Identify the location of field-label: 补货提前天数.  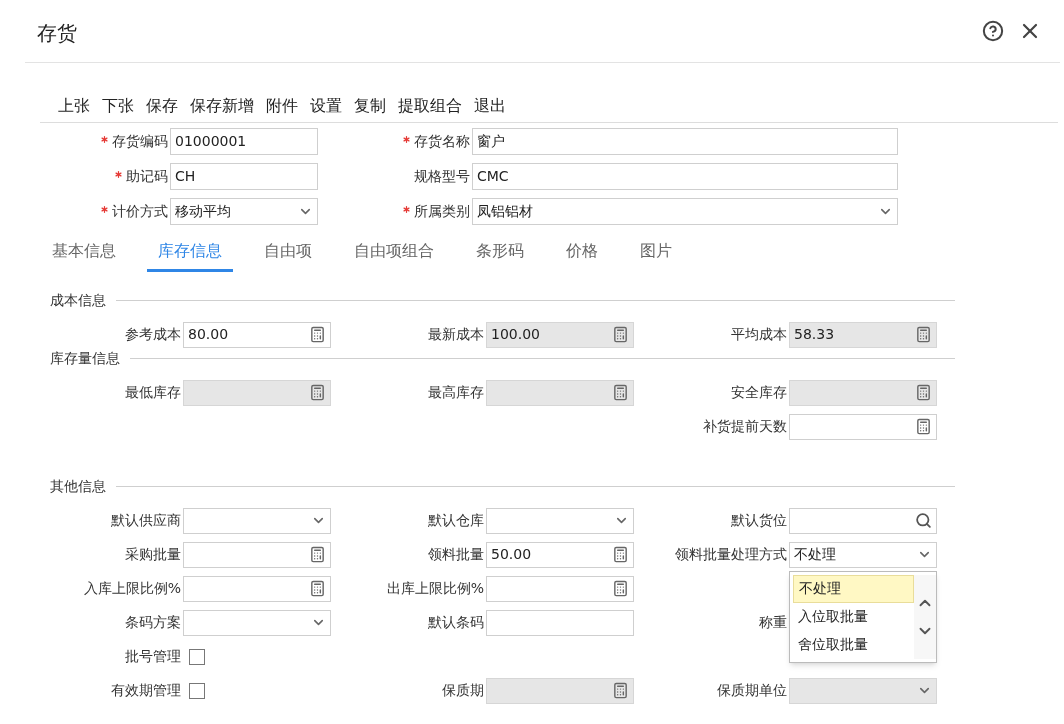
(745, 426).